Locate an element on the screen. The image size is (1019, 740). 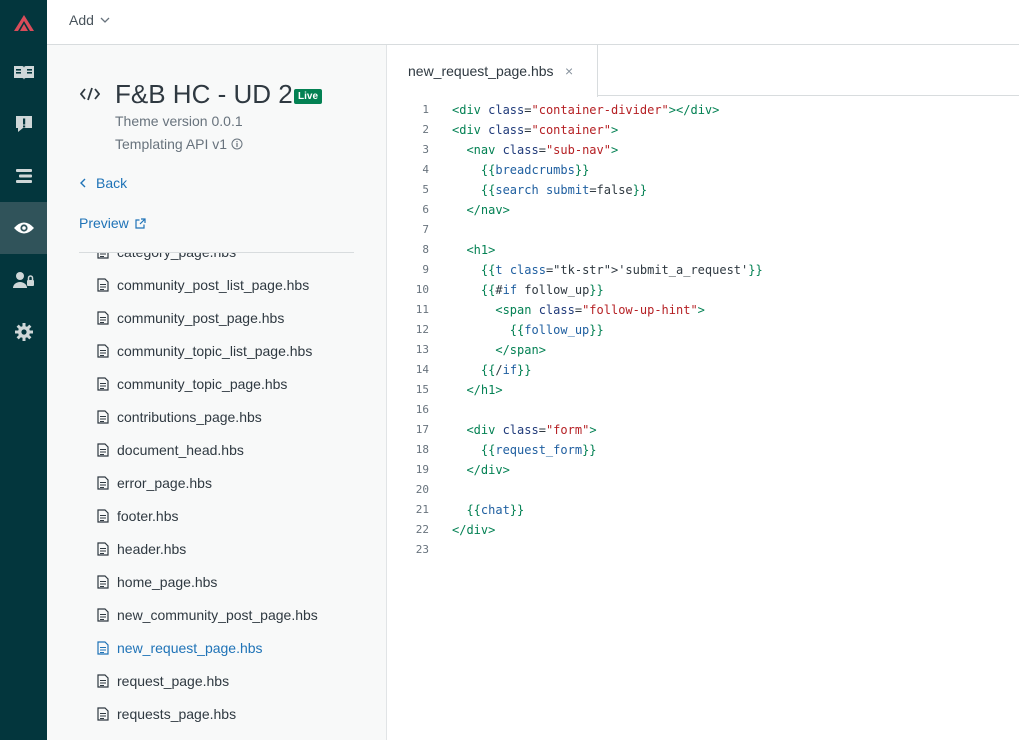
code-line: 20 is located at coordinates (703, 490).